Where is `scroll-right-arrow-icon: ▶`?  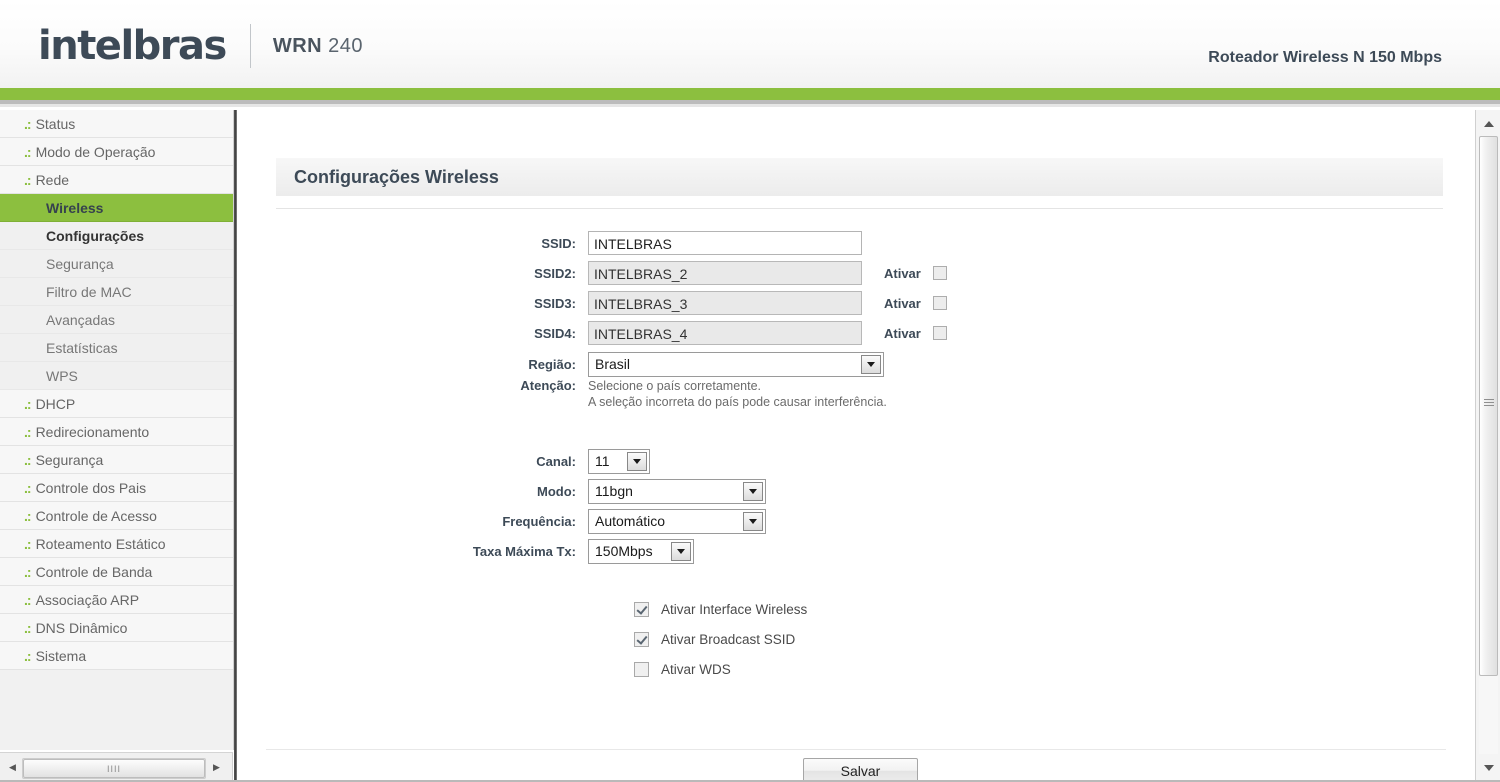
scroll-right-arrow-icon: ▶ is located at coordinates (216, 767).